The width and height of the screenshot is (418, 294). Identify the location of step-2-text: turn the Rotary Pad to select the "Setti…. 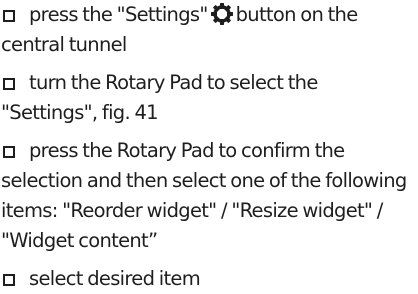
(159, 97).